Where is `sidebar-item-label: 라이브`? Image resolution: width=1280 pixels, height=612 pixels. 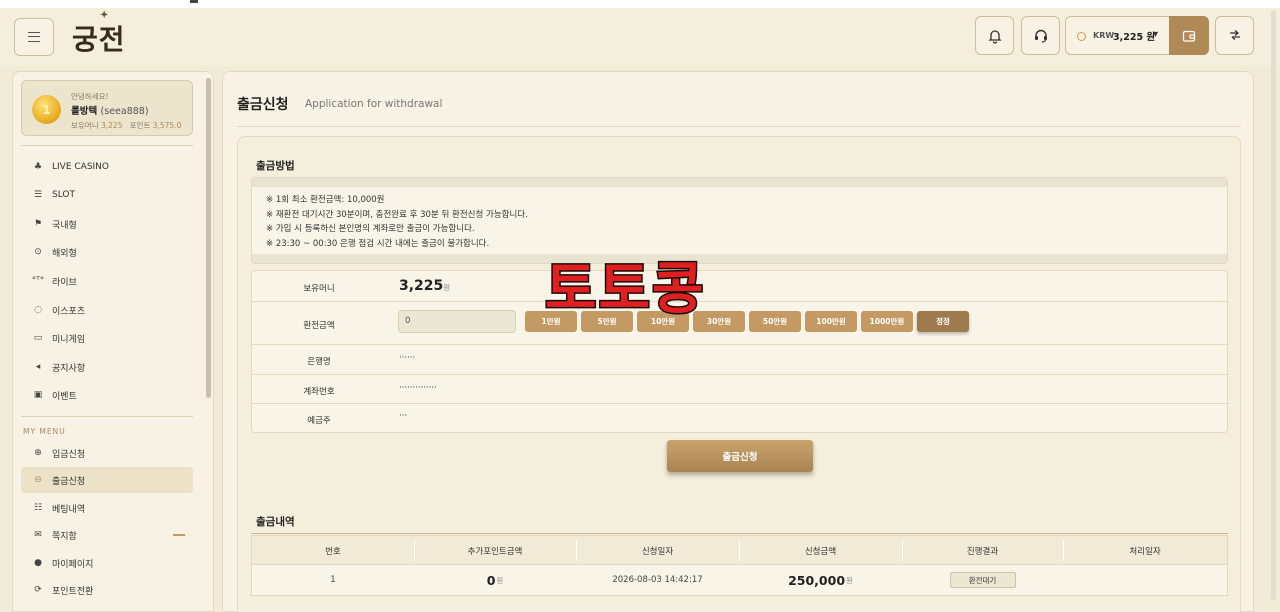
sidebar-item-label: 라이브 is located at coordinates (64, 282).